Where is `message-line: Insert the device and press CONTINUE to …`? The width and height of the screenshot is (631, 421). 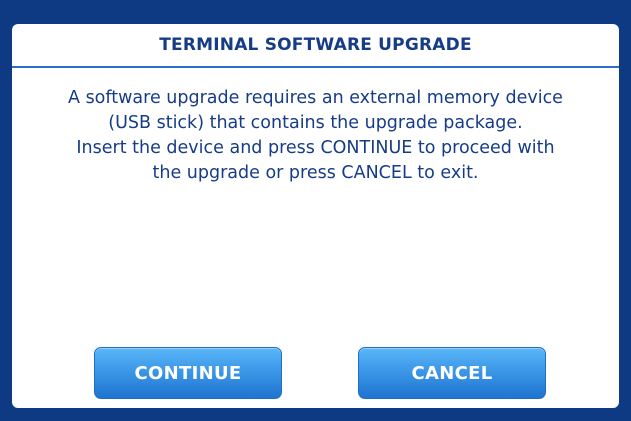
message-line: Insert the device and press CONTINUE to … is located at coordinates (315, 148).